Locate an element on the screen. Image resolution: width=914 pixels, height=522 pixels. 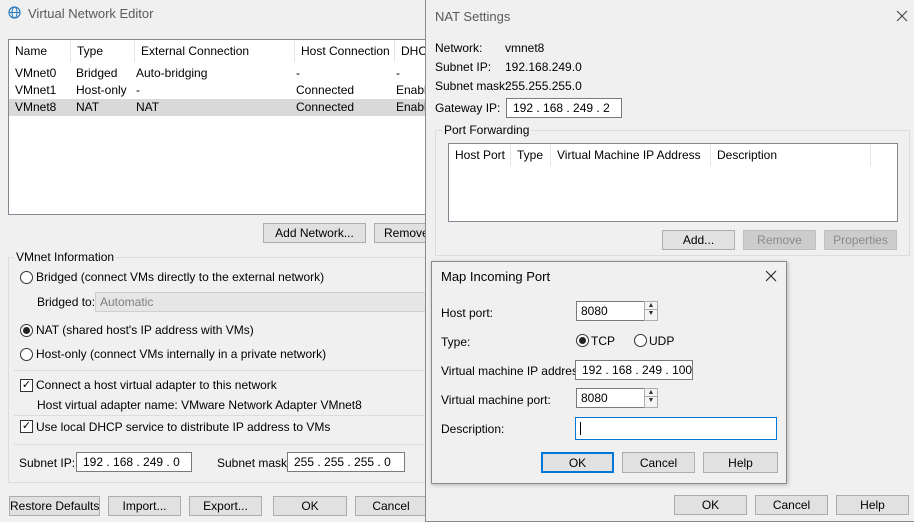
ok-button: OK is located at coordinates (310, 506).